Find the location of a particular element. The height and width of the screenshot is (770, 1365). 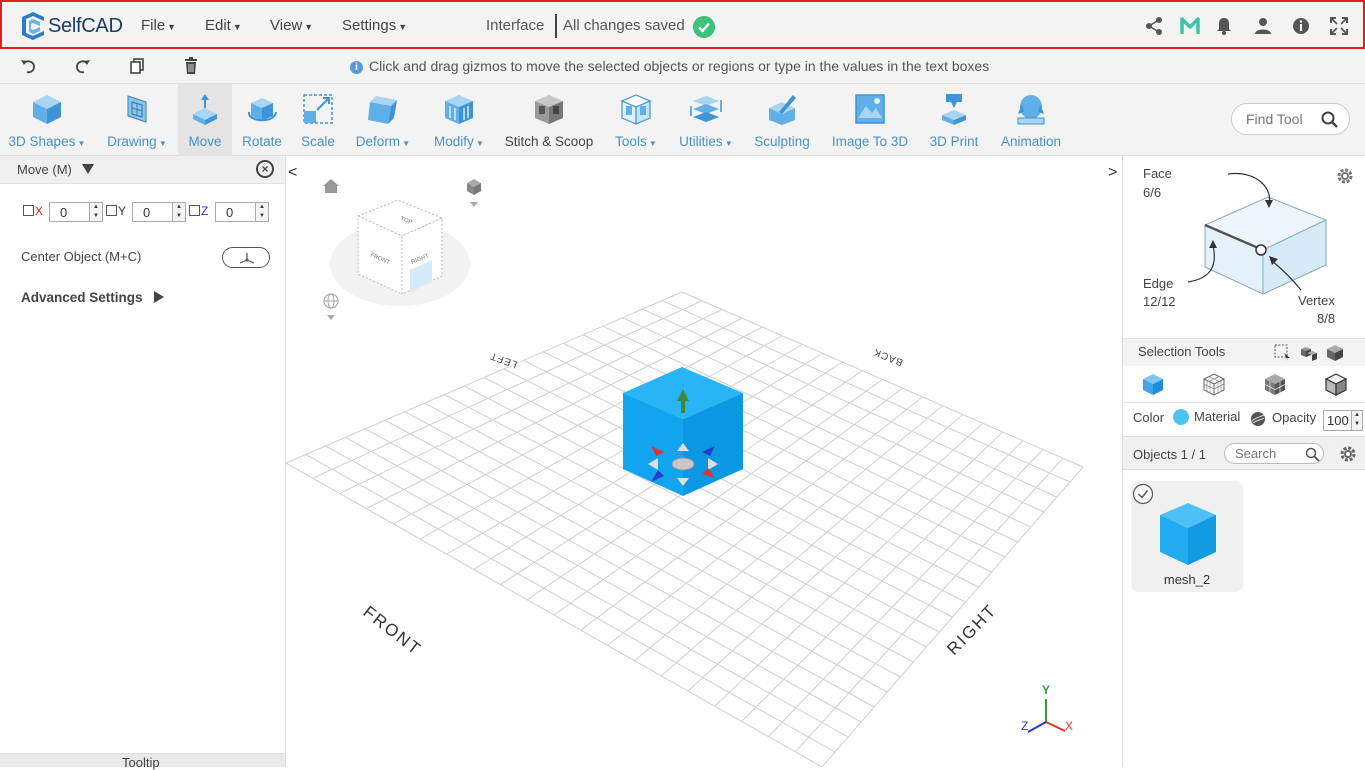

material-label: Material is located at coordinates (1217, 416).